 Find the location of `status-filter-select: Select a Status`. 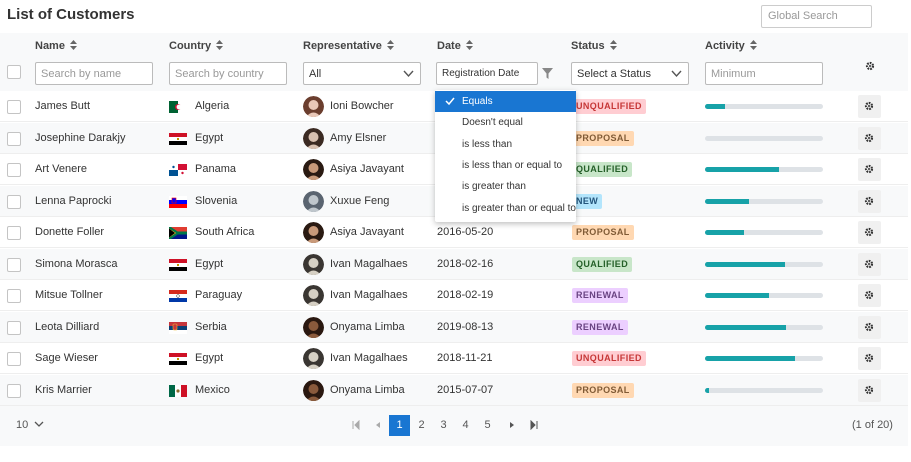

status-filter-select: Select a Status is located at coordinates (630, 73).